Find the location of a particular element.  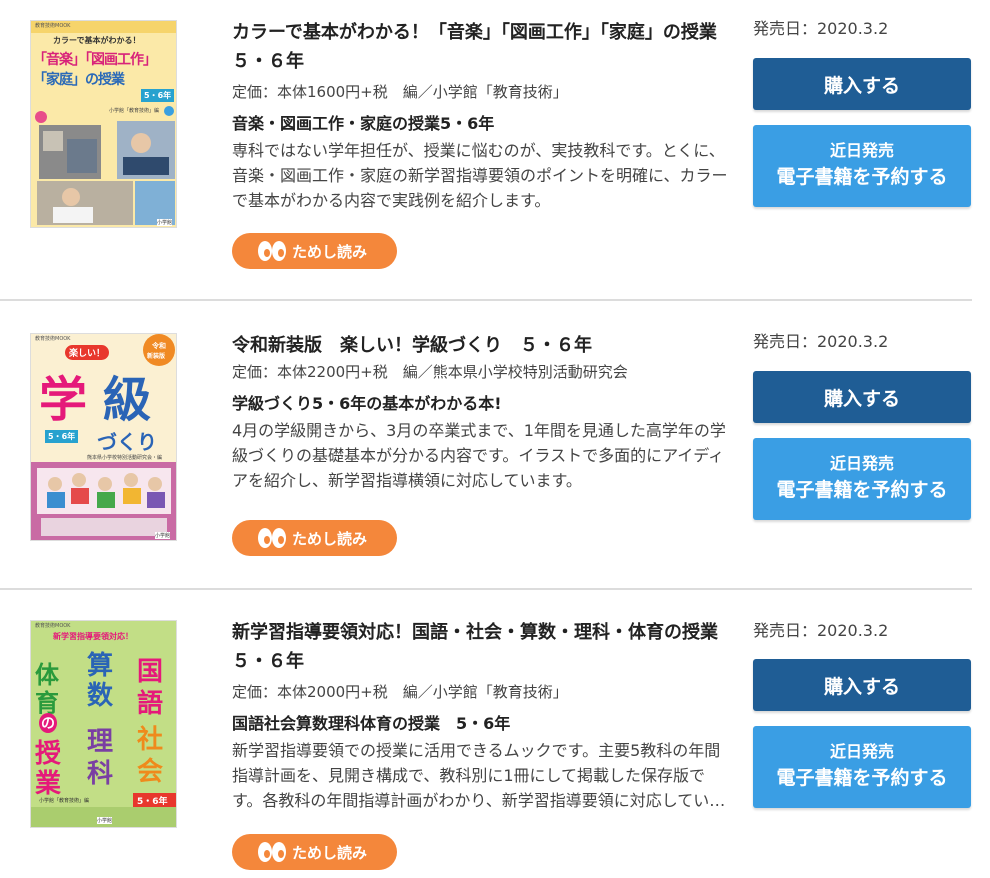

cover-title-line2: 「家庭」の授業 is located at coordinates (79, 80).